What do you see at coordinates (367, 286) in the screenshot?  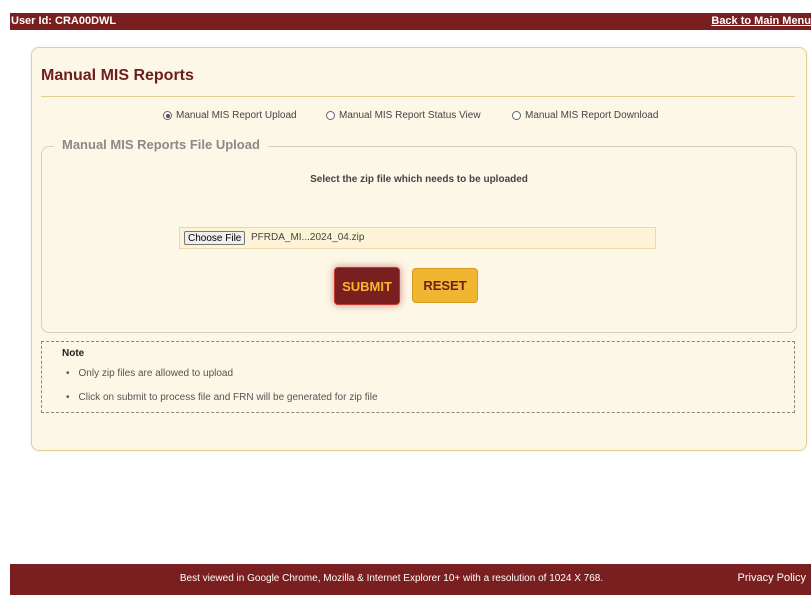 I see `submit-button: SUBMIT` at bounding box center [367, 286].